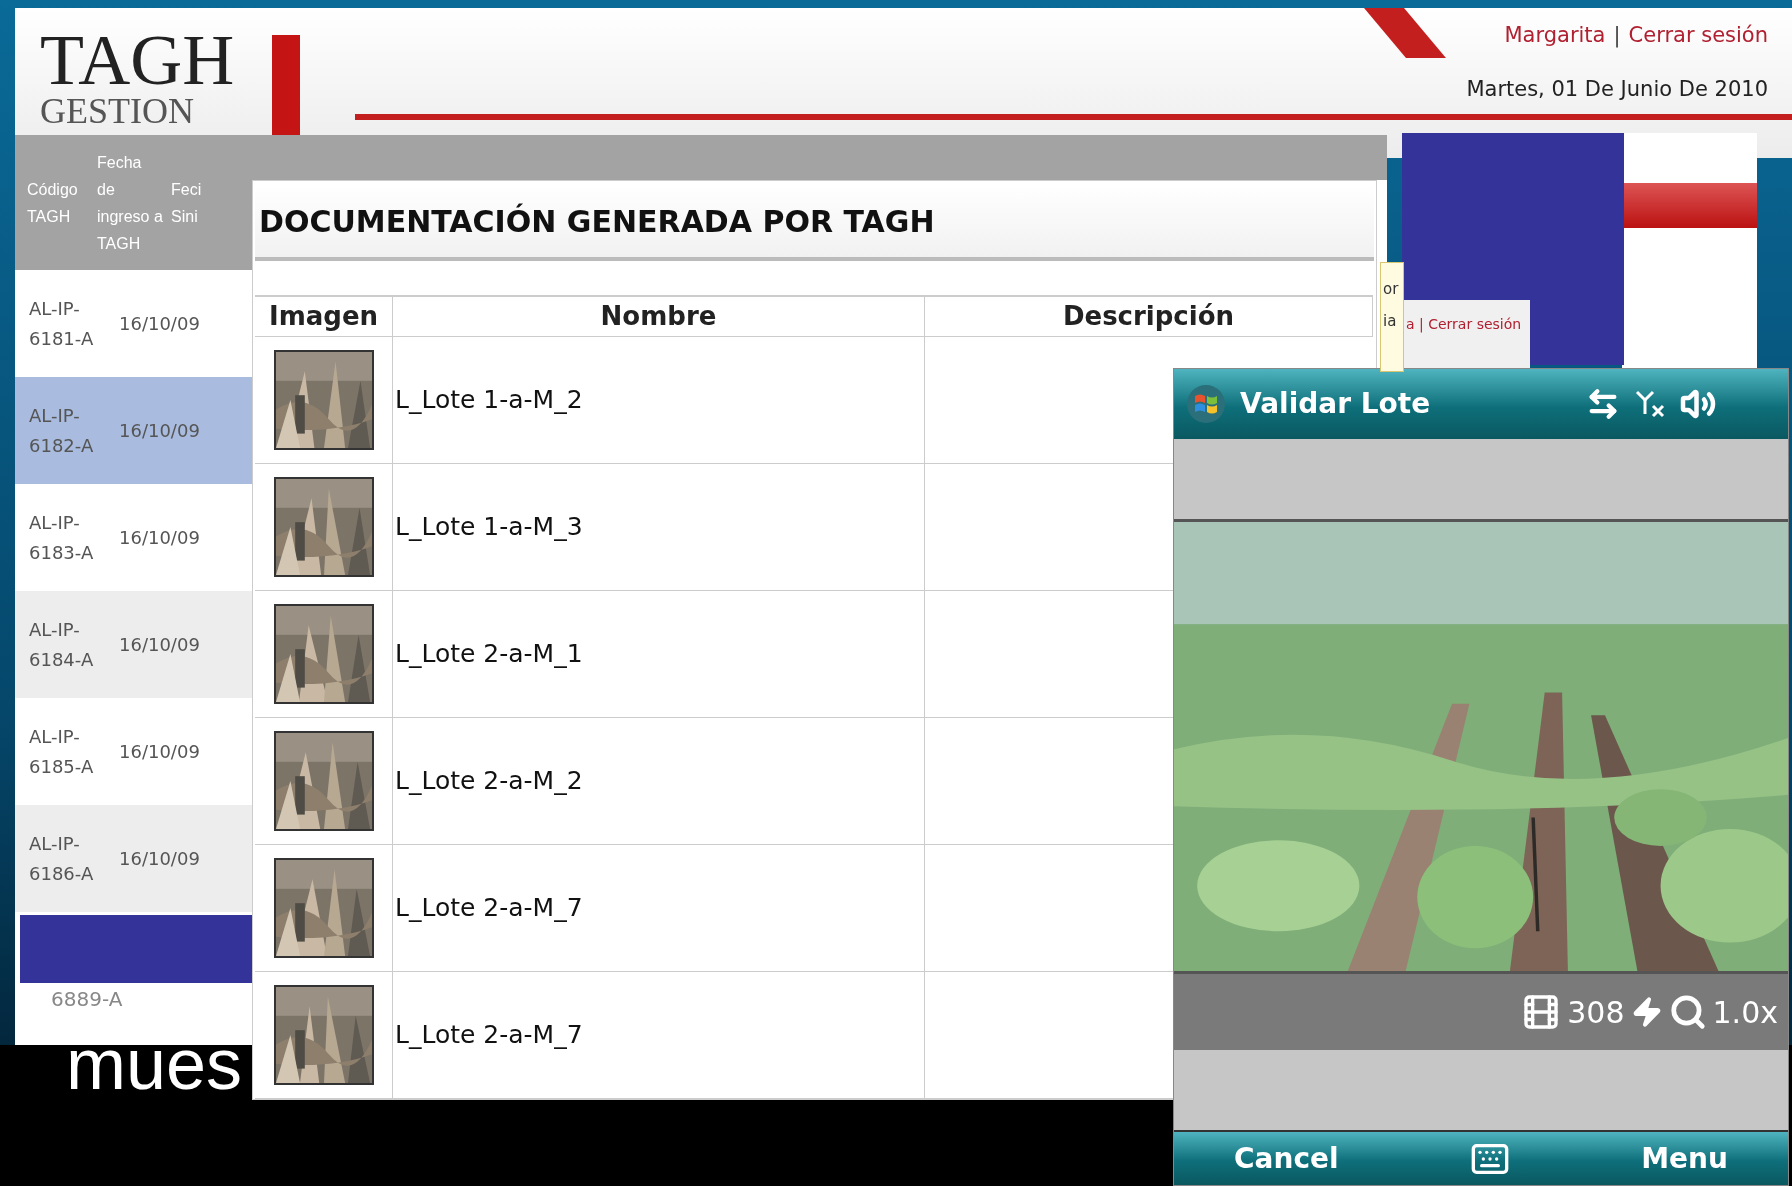 This screenshot has height=1186, width=1792. What do you see at coordinates (658, 316) in the screenshot?
I see `column-header: Nombre` at bounding box center [658, 316].